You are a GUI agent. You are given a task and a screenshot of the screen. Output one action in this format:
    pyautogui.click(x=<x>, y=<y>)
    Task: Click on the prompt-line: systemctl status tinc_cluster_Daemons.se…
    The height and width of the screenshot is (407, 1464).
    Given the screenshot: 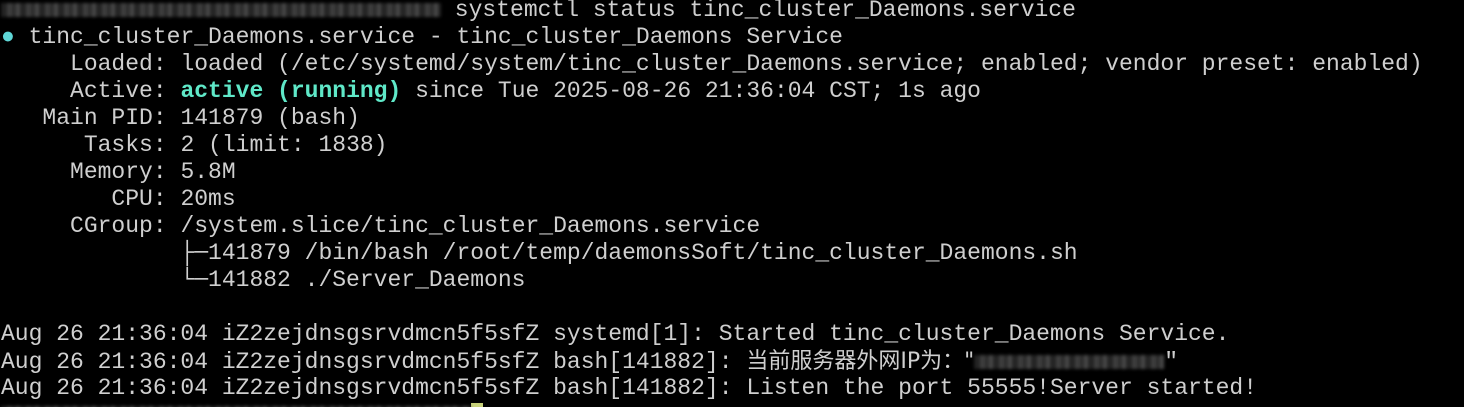 What is the action you would take?
    pyautogui.click(x=538, y=12)
    